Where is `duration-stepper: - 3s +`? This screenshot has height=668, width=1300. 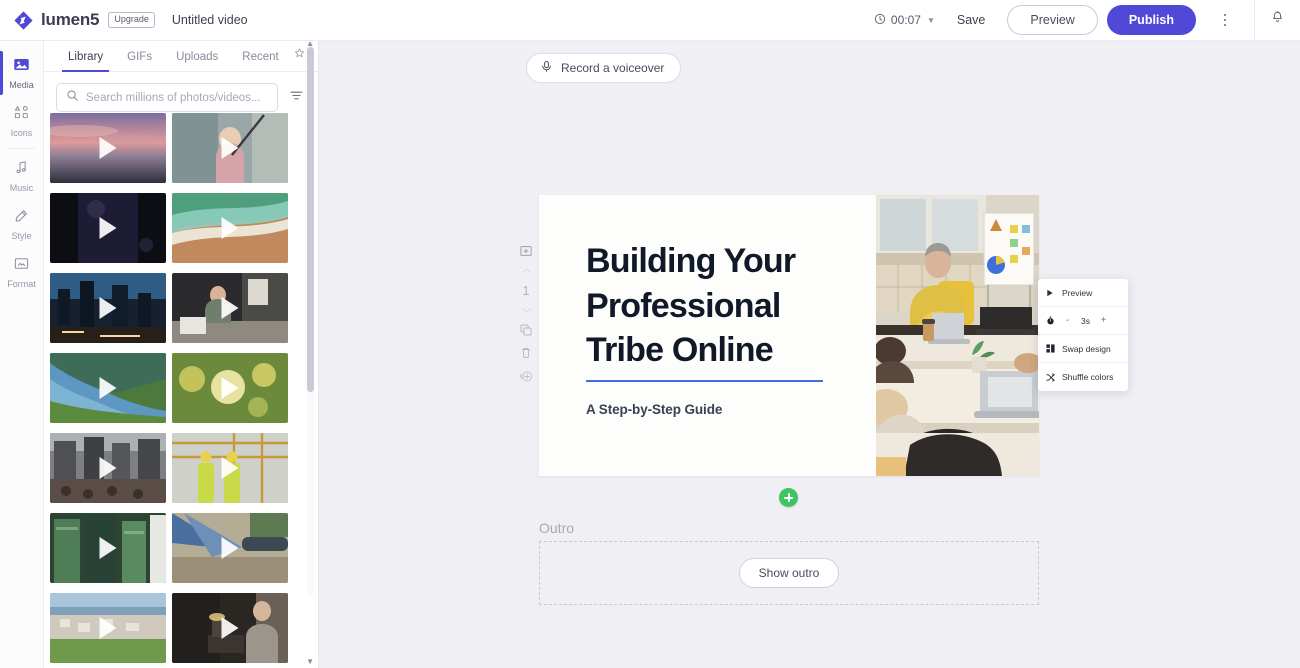
duration-stepper: - 3s + is located at coordinates (1085, 320).